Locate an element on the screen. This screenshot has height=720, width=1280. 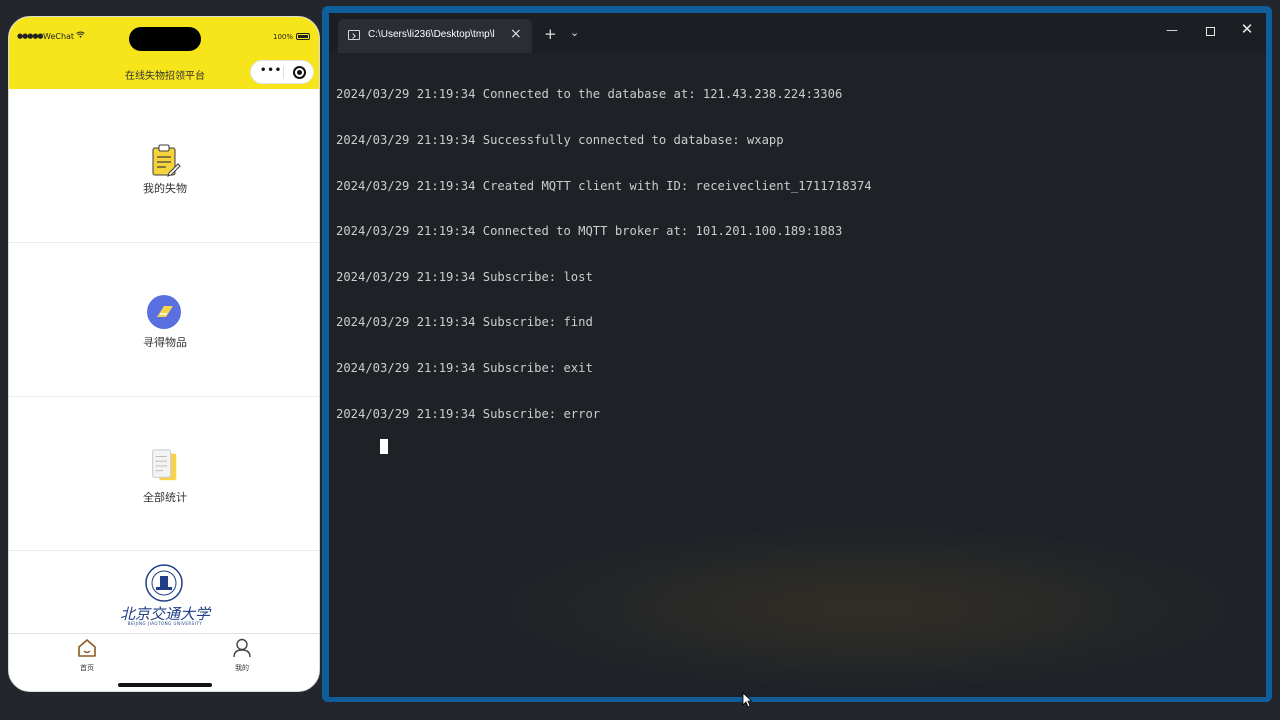
close-window-button: ✕ is located at coordinates (1247, 31).